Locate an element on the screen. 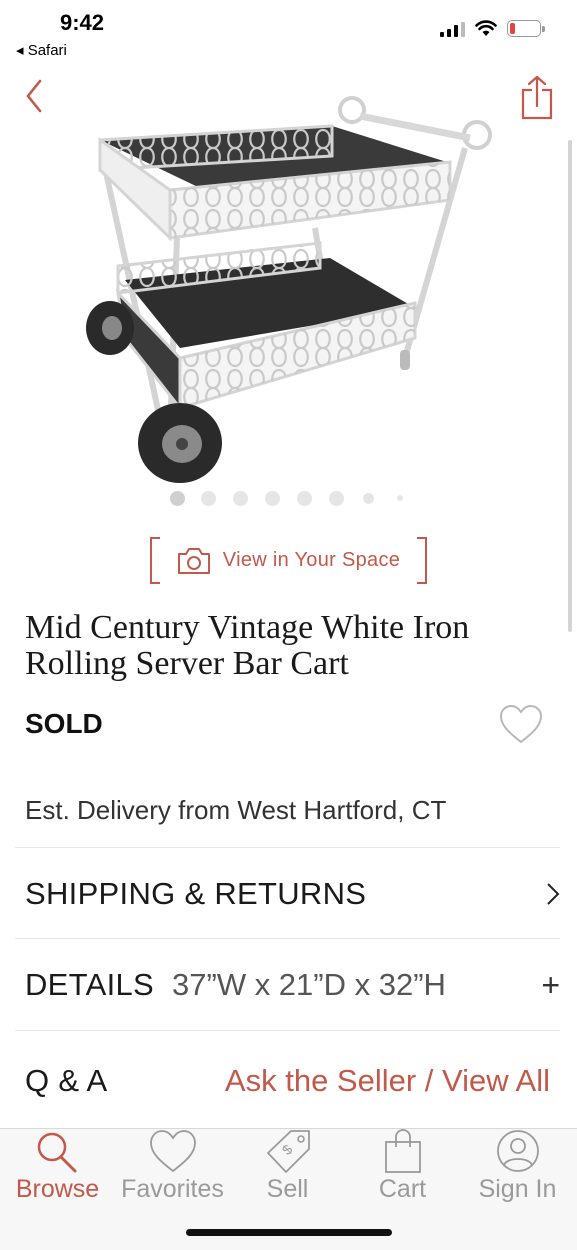  tab-browse-label: Browse is located at coordinates (57, 1189).